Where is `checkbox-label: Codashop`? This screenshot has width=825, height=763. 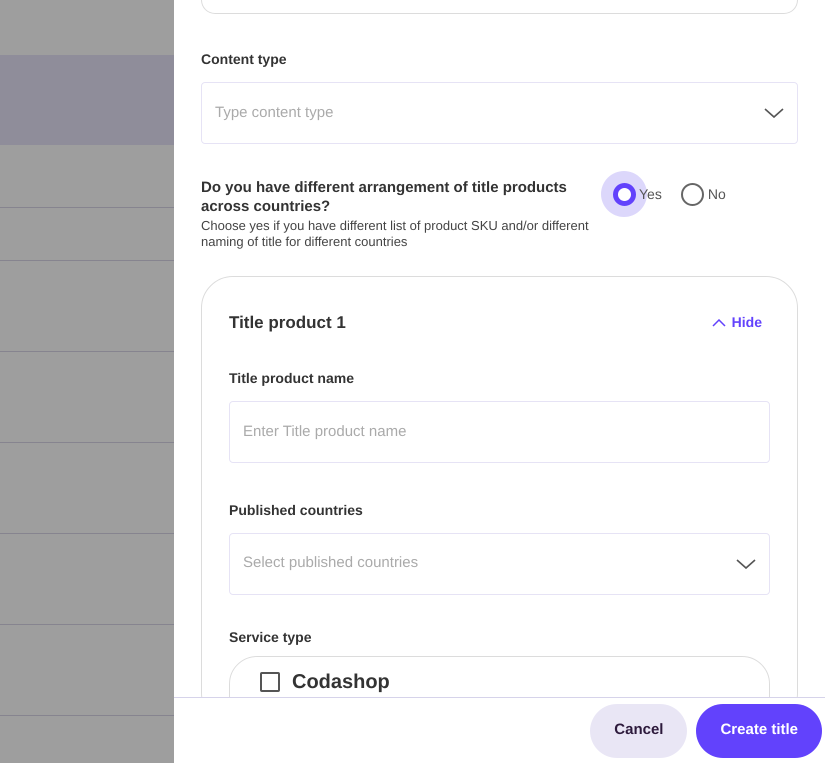 checkbox-label: Codashop is located at coordinates (341, 681).